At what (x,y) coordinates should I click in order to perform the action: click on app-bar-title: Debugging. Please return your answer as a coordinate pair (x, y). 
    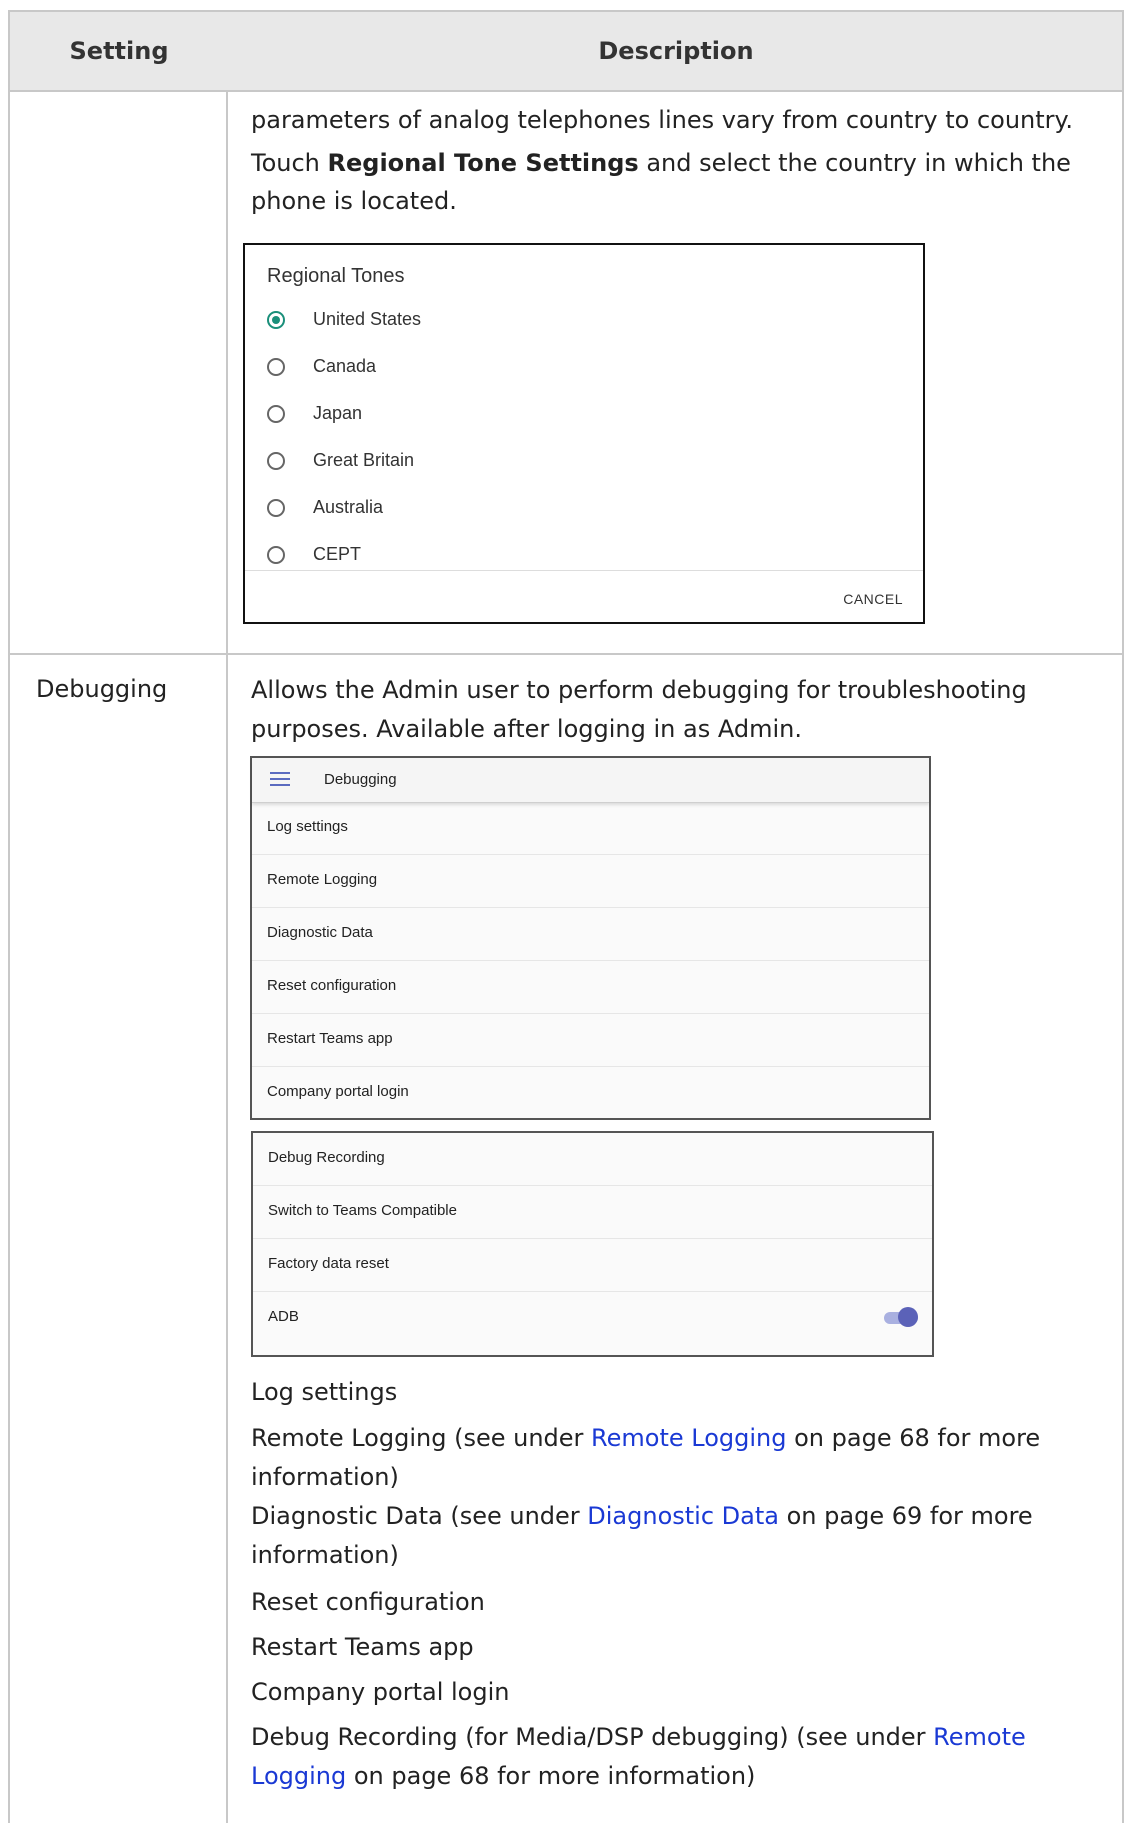
    Looking at the image, I should click on (360, 779).